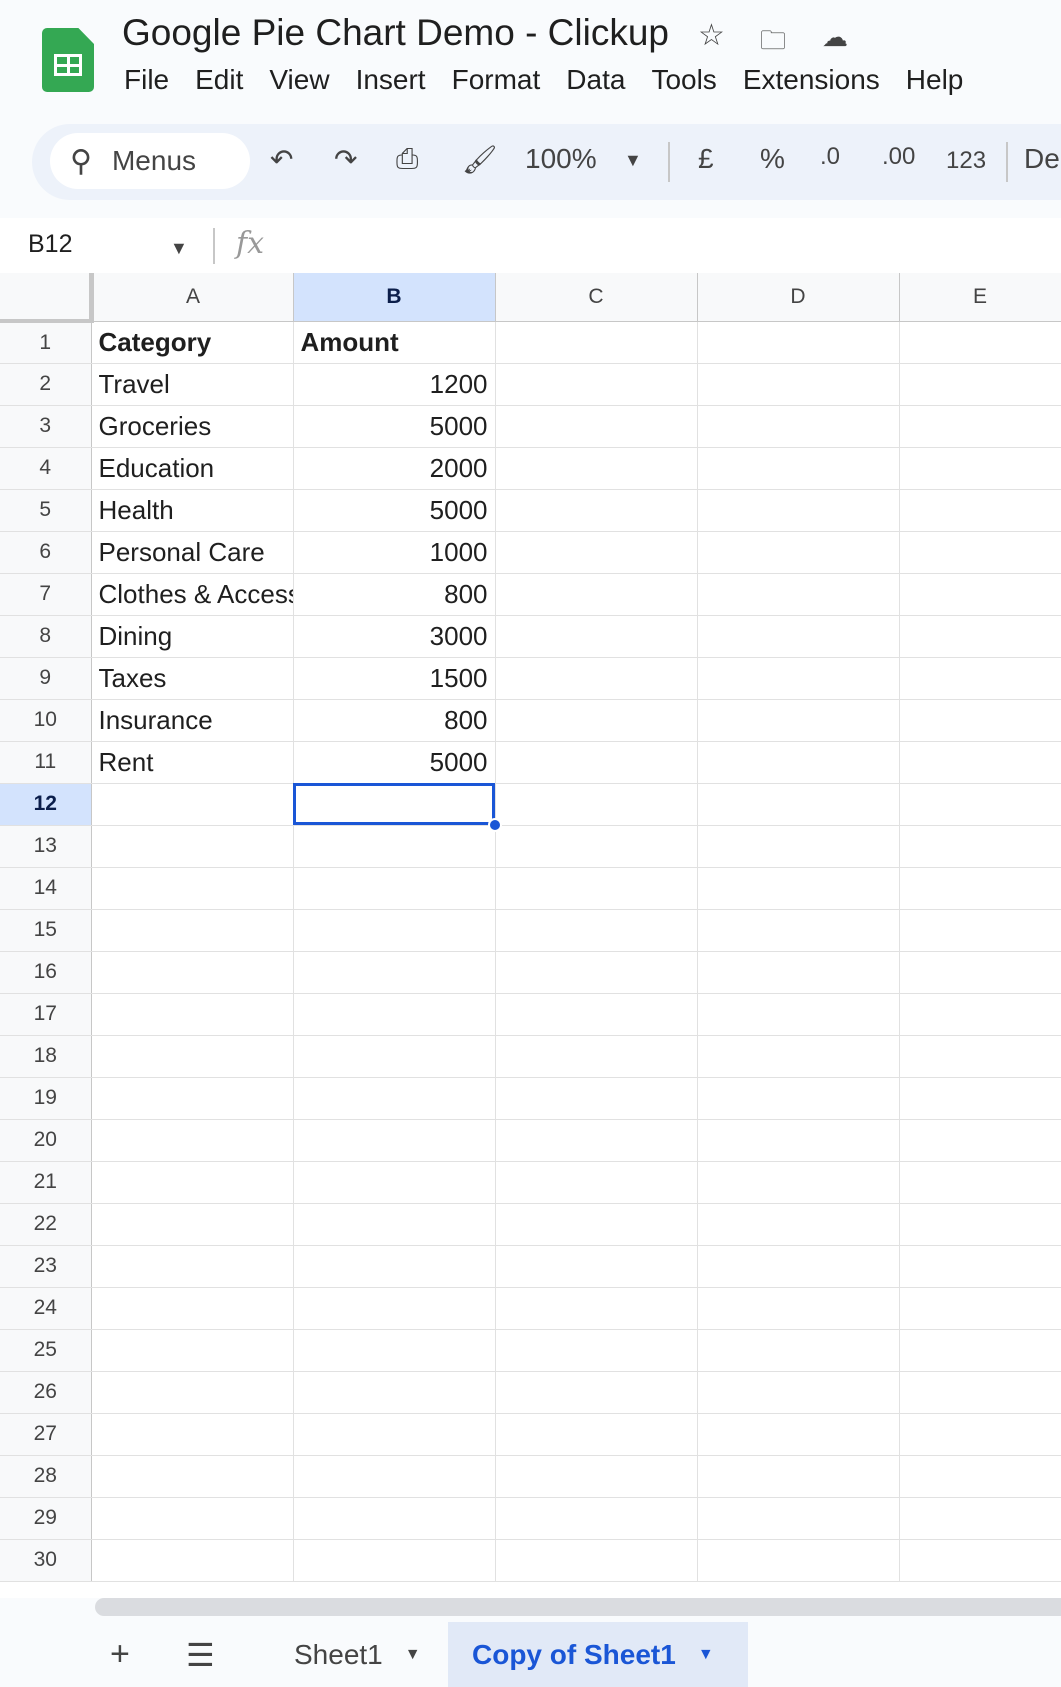 This screenshot has height=1687, width=1061. What do you see at coordinates (50, 244) in the screenshot?
I see `name-box: B12` at bounding box center [50, 244].